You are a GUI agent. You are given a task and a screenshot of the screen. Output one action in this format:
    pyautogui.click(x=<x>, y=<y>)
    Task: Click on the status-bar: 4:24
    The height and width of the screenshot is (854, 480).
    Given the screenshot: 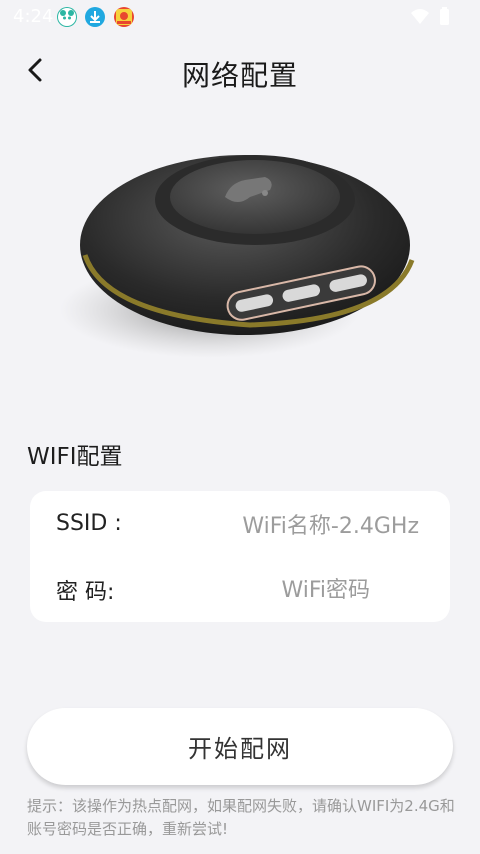 What is the action you would take?
    pyautogui.click(x=240, y=16)
    